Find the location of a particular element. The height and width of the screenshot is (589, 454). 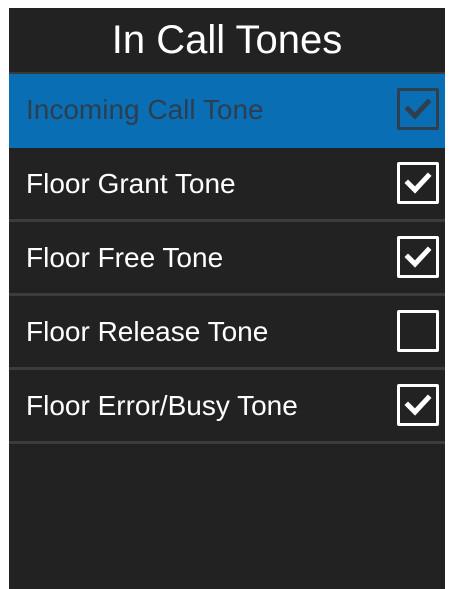

list-item-label: Floor Release Tone is located at coordinates (147, 331).